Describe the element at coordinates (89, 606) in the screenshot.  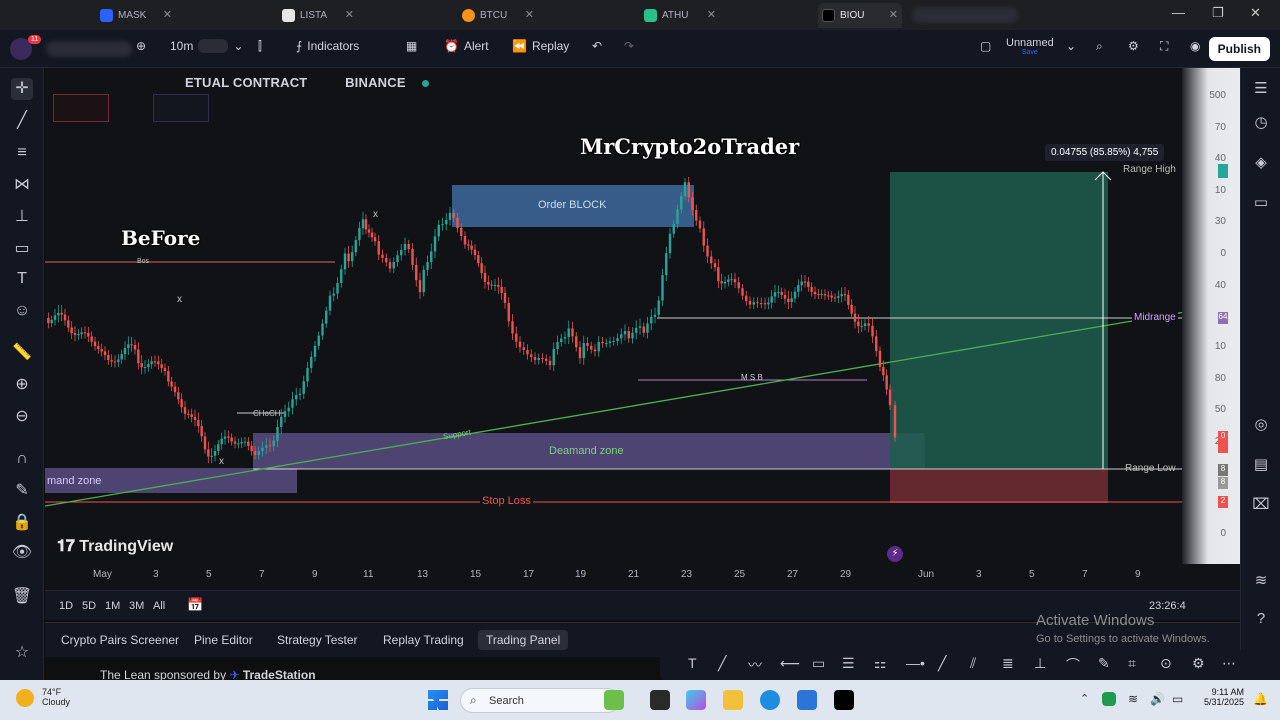
I see `range-5d-button: 5D` at that location.